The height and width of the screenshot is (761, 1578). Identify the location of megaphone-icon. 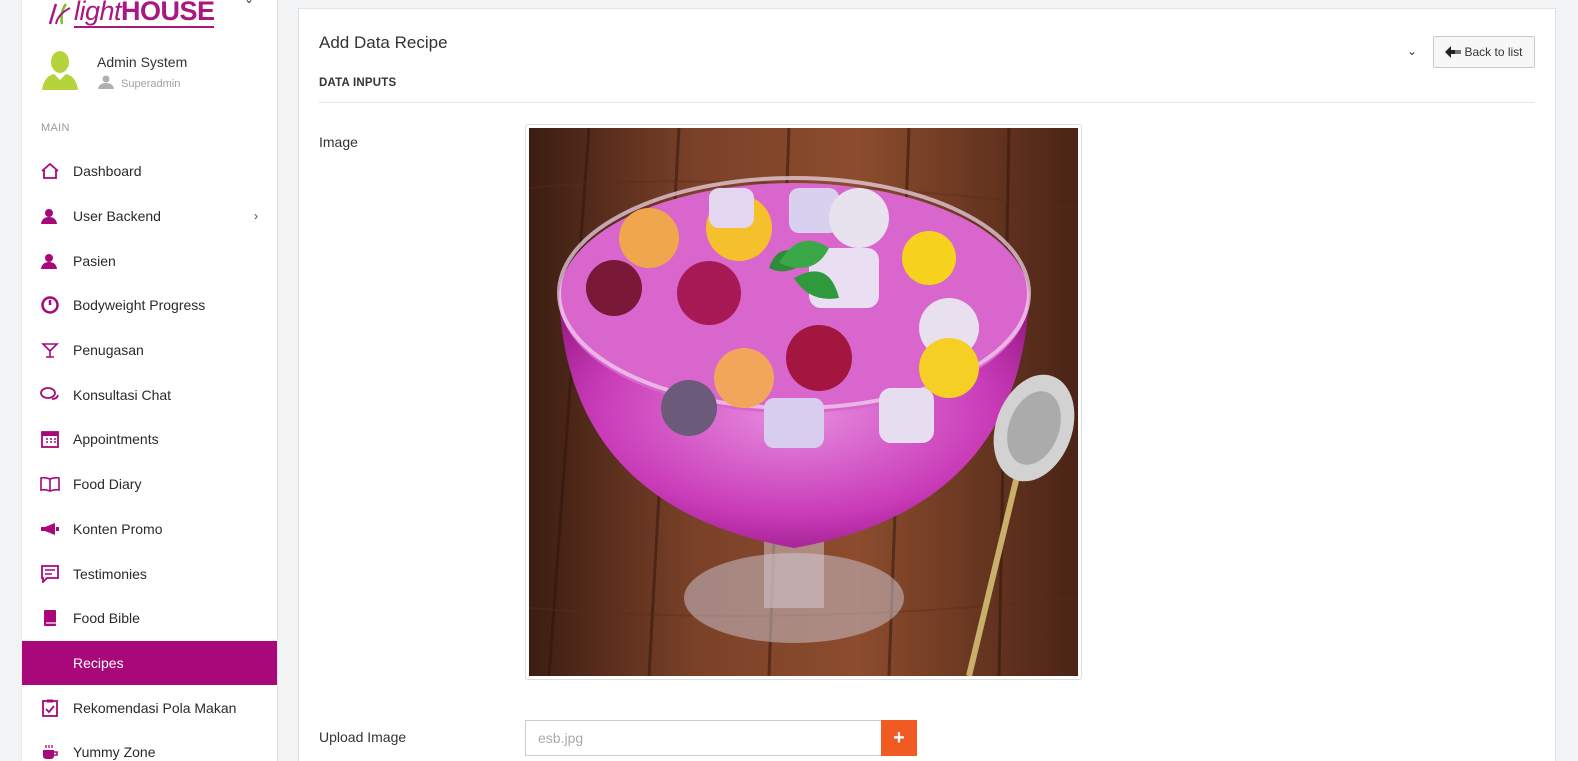
(50, 529).